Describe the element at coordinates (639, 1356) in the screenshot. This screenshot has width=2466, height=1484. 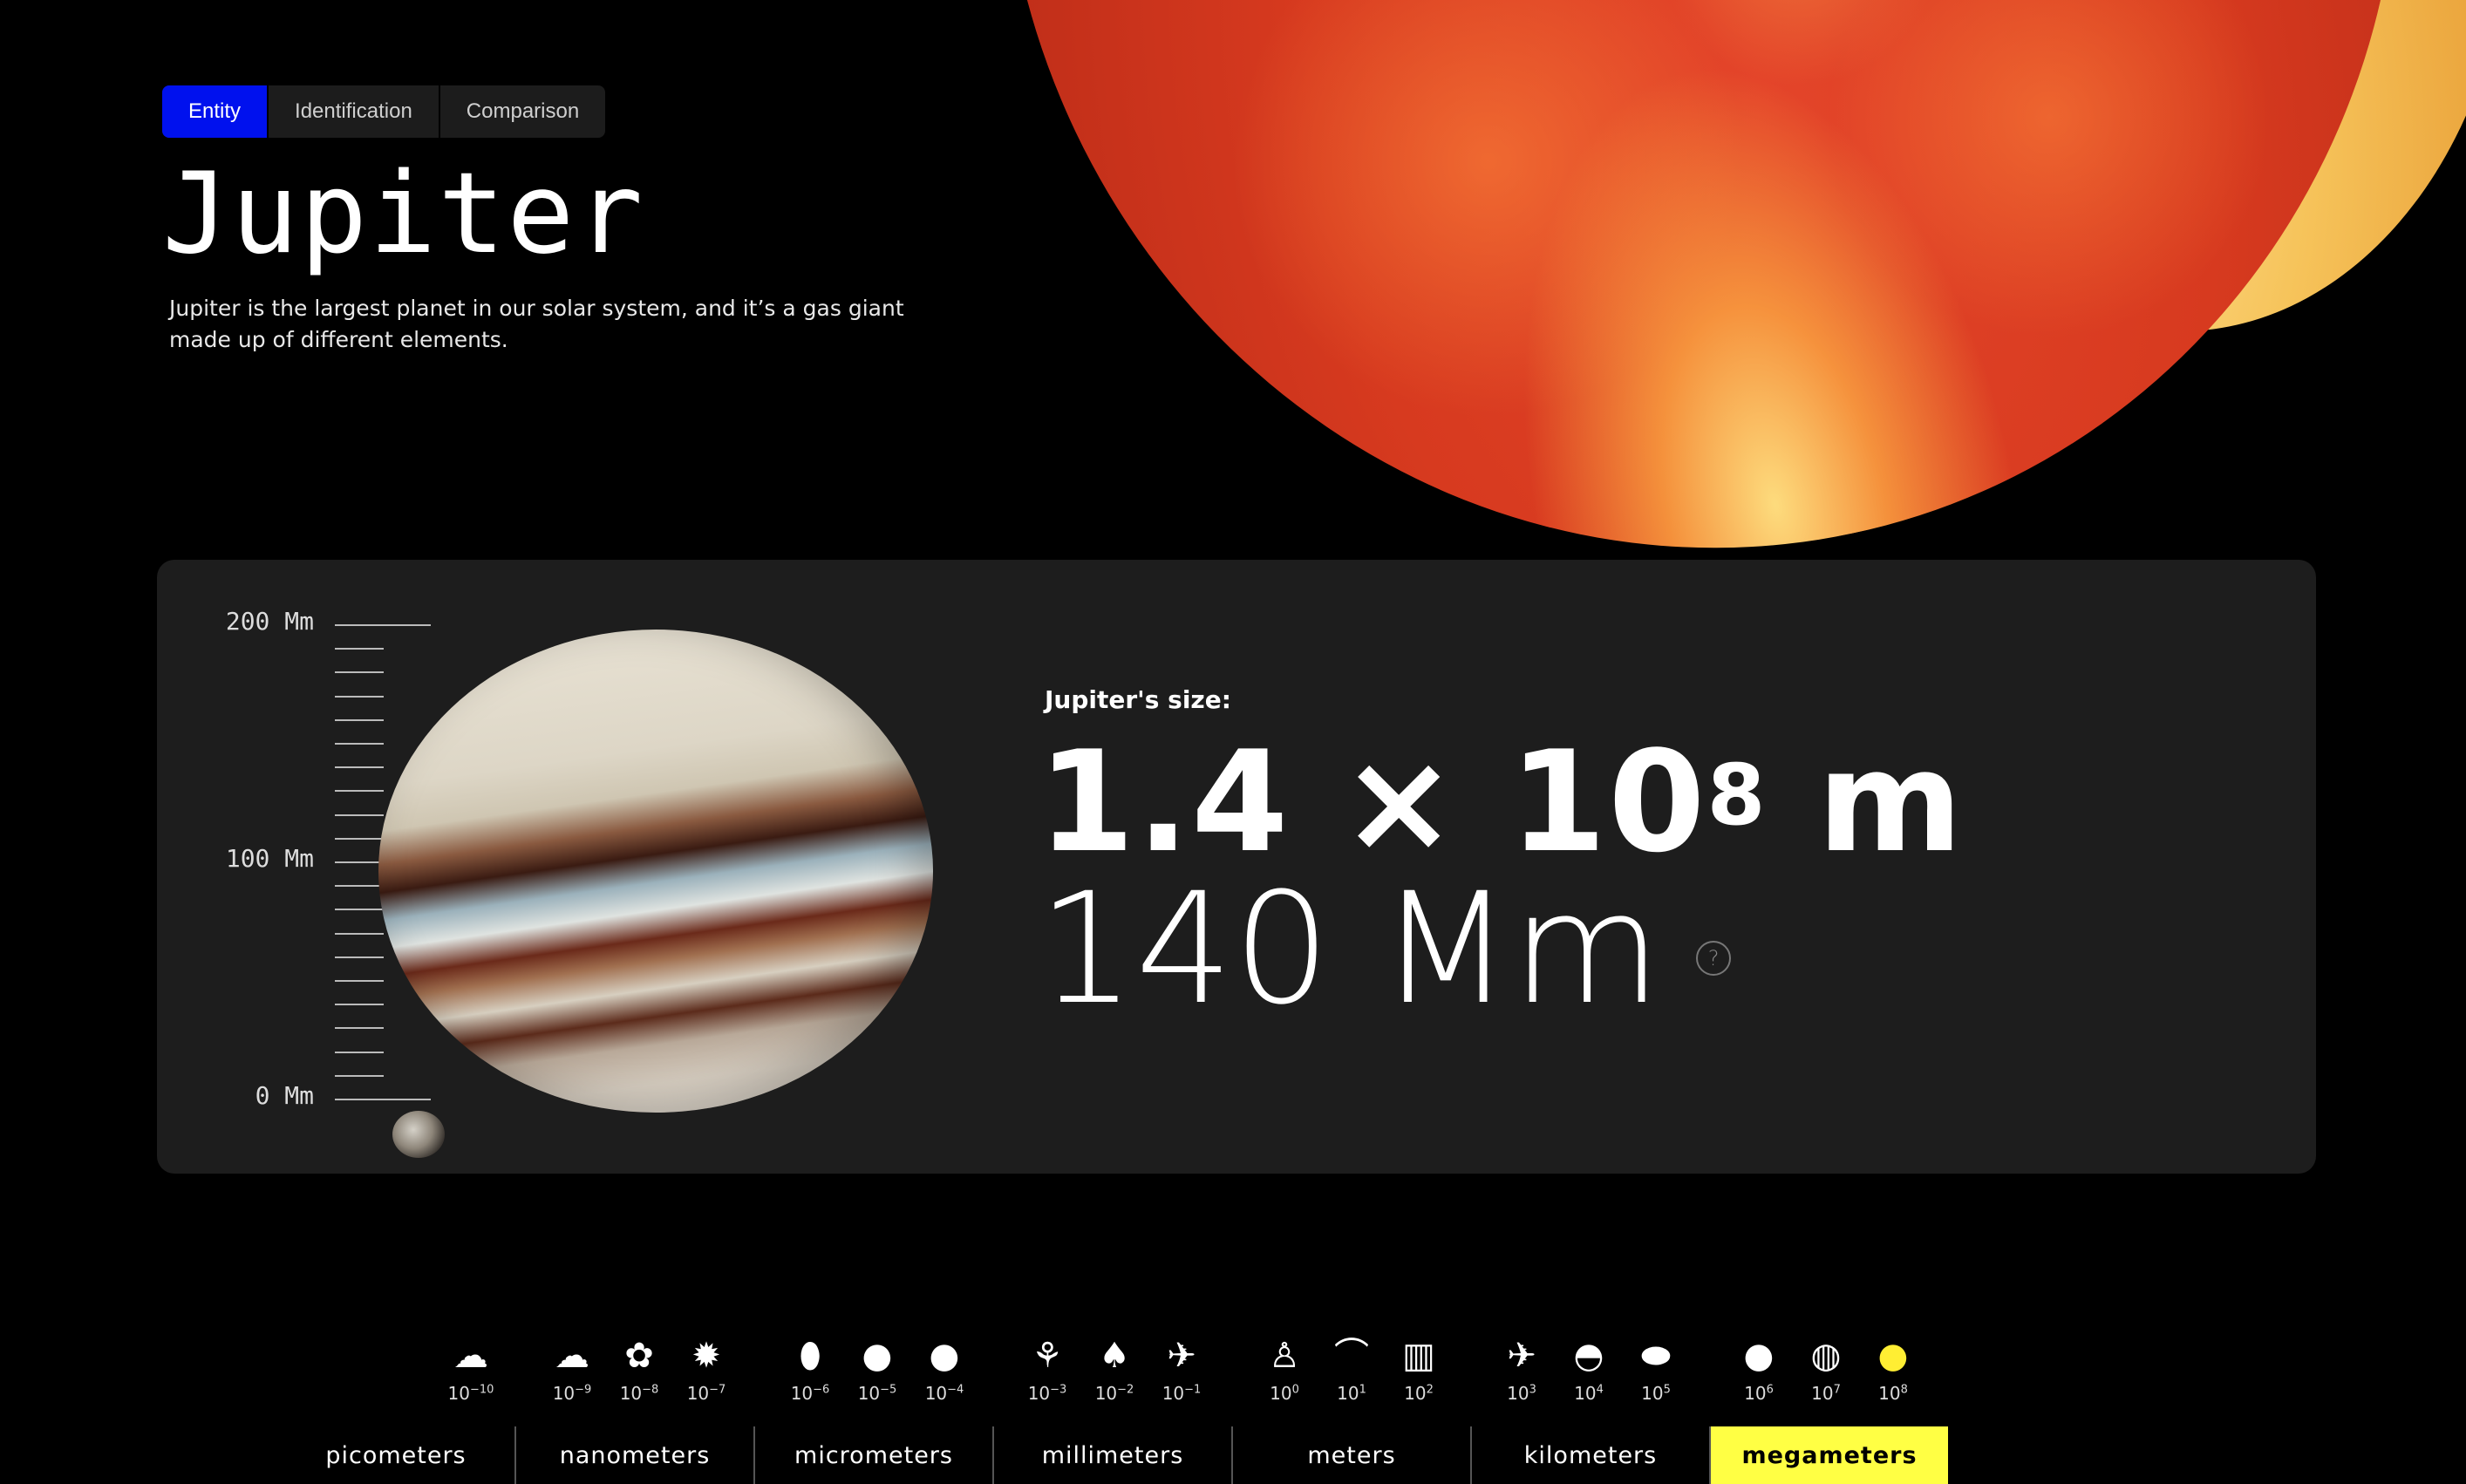
I see `virus-icon: ✿` at that location.